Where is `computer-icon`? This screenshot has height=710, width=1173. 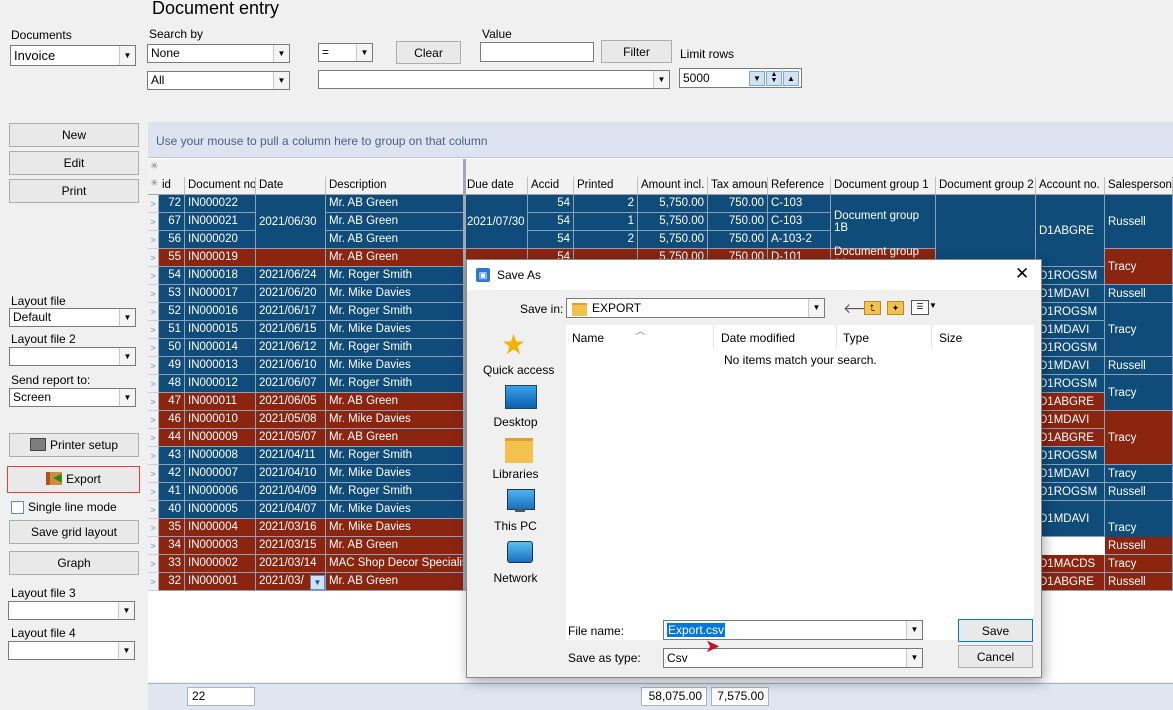
computer-icon is located at coordinates (521, 499).